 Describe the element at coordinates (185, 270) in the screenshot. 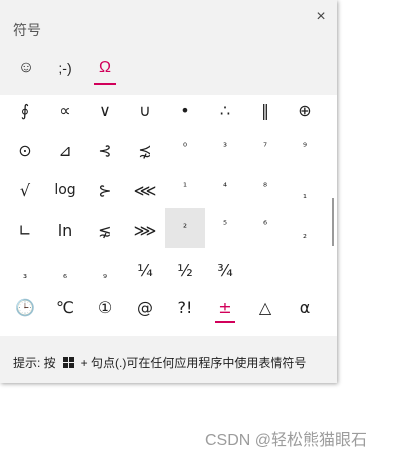

I see `symbol-item: ½` at that location.